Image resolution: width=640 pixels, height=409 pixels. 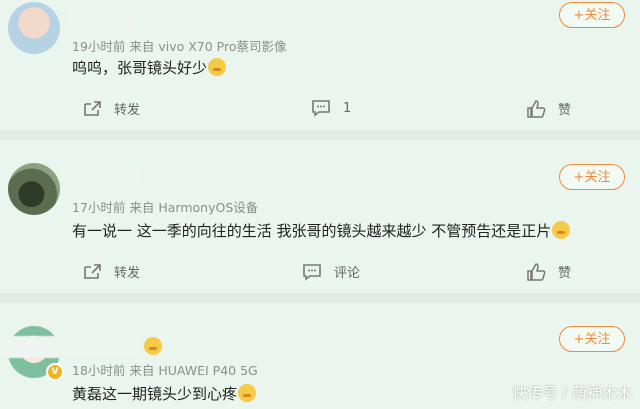 I want to click on comment-meta: 19小时前 来自 vivo X70 Pro蔡司影像, so click(x=179, y=46).